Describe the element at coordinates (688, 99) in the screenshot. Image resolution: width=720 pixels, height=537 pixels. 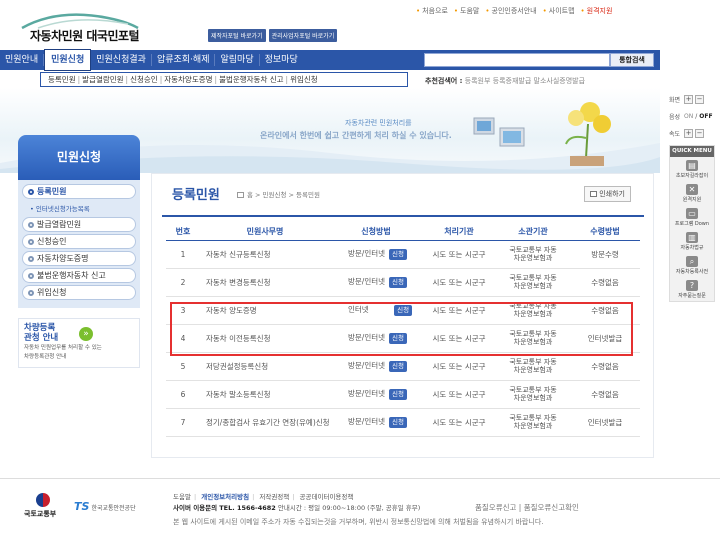
I see `zoom-in-button: +` at that location.